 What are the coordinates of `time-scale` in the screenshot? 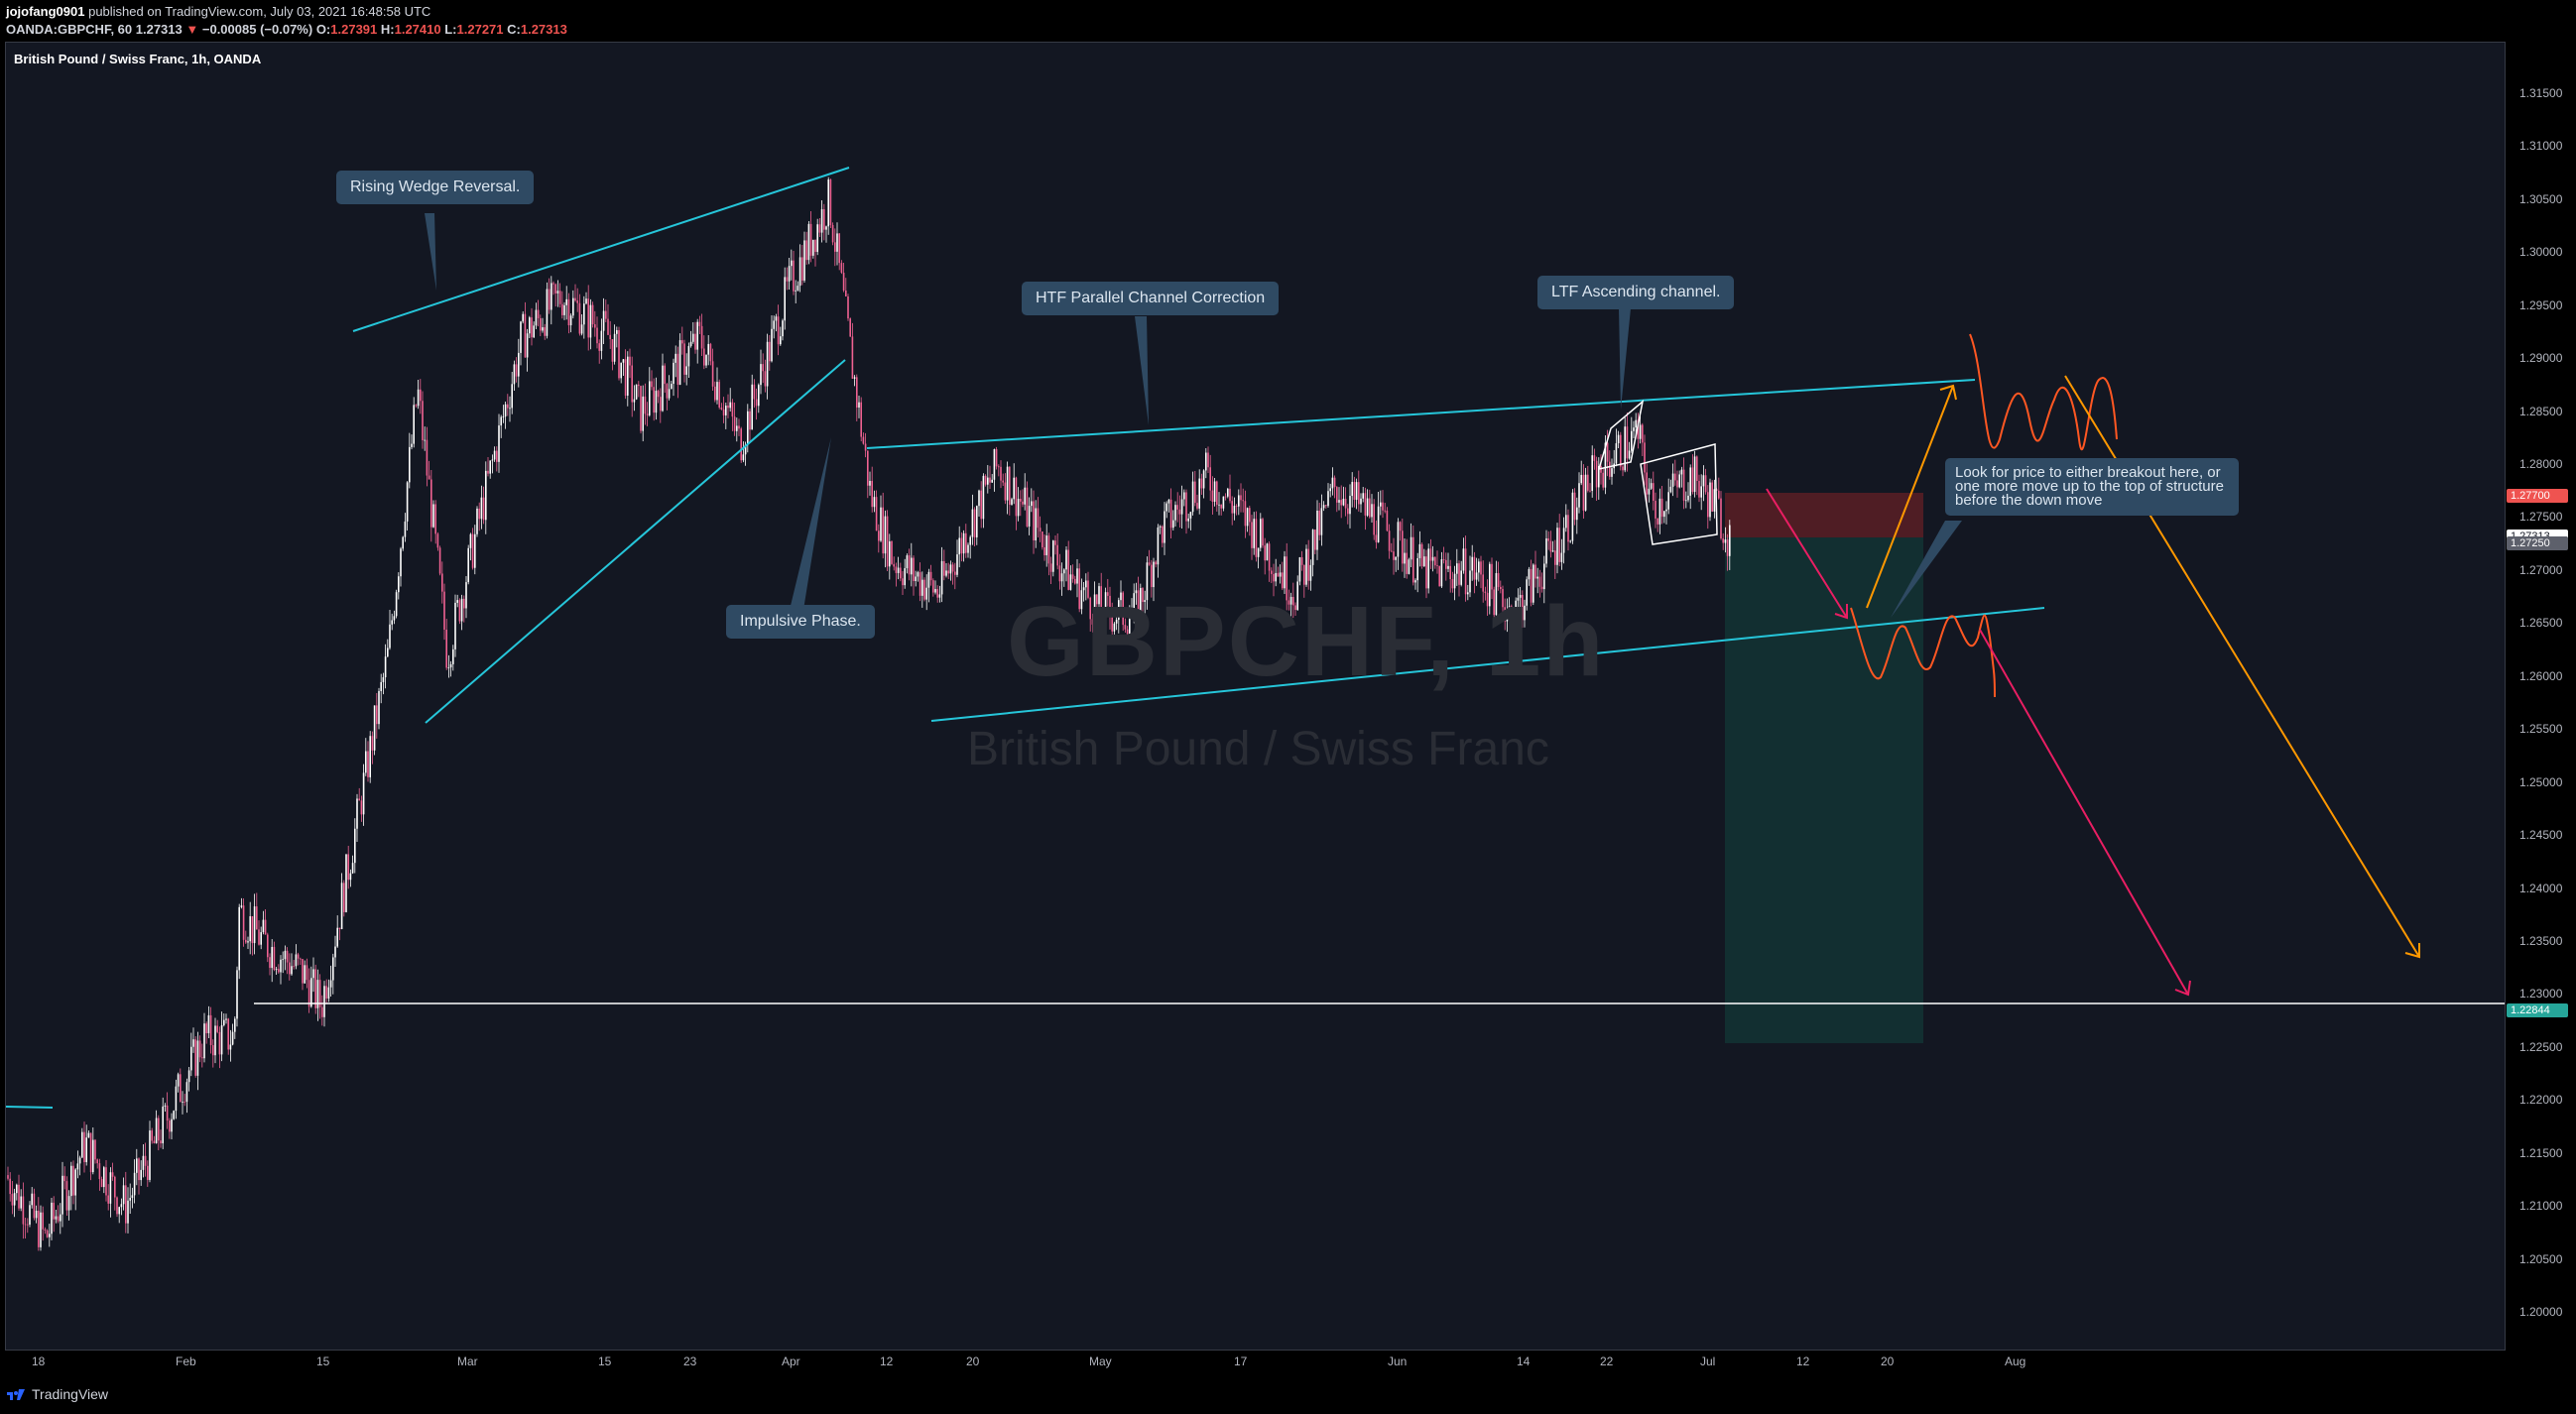 It's located at (1255, 1361).